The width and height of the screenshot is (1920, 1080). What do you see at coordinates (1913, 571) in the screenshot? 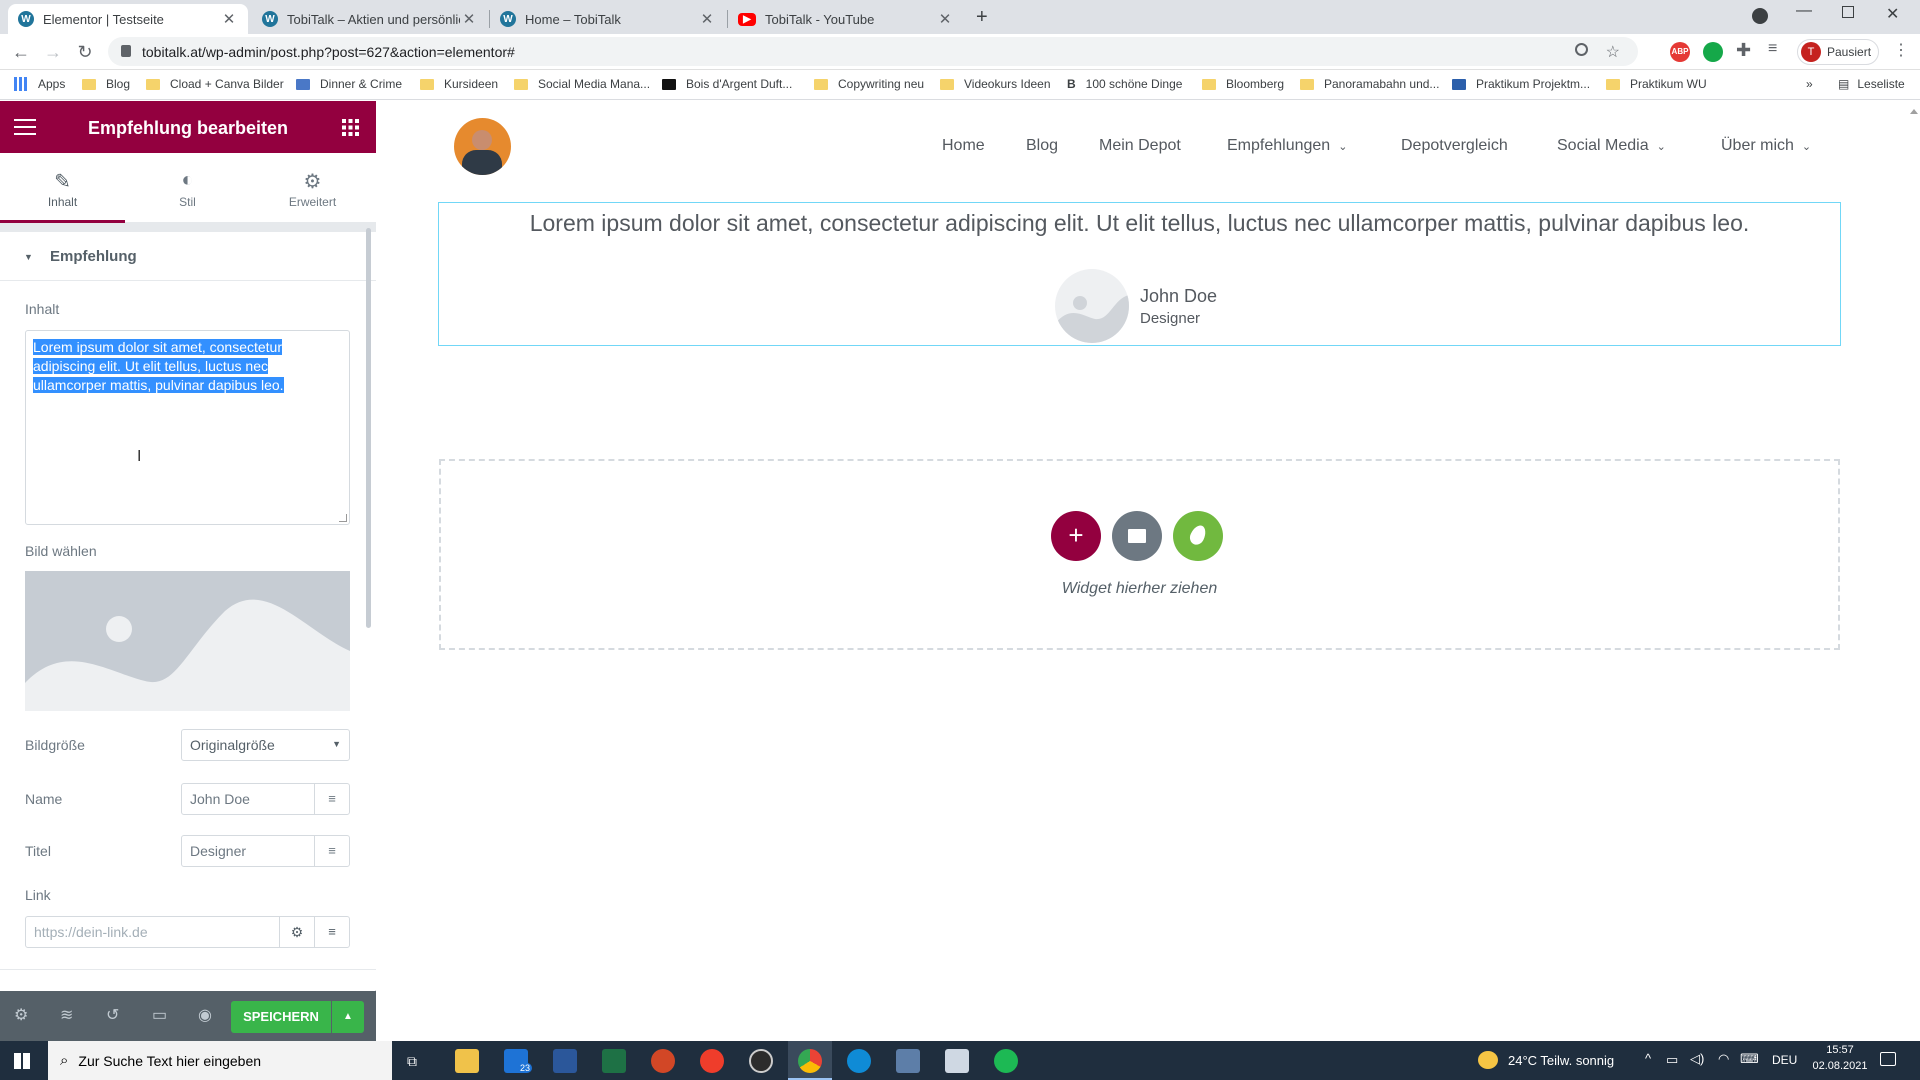
I see `canvas-scrollbar` at bounding box center [1913, 571].